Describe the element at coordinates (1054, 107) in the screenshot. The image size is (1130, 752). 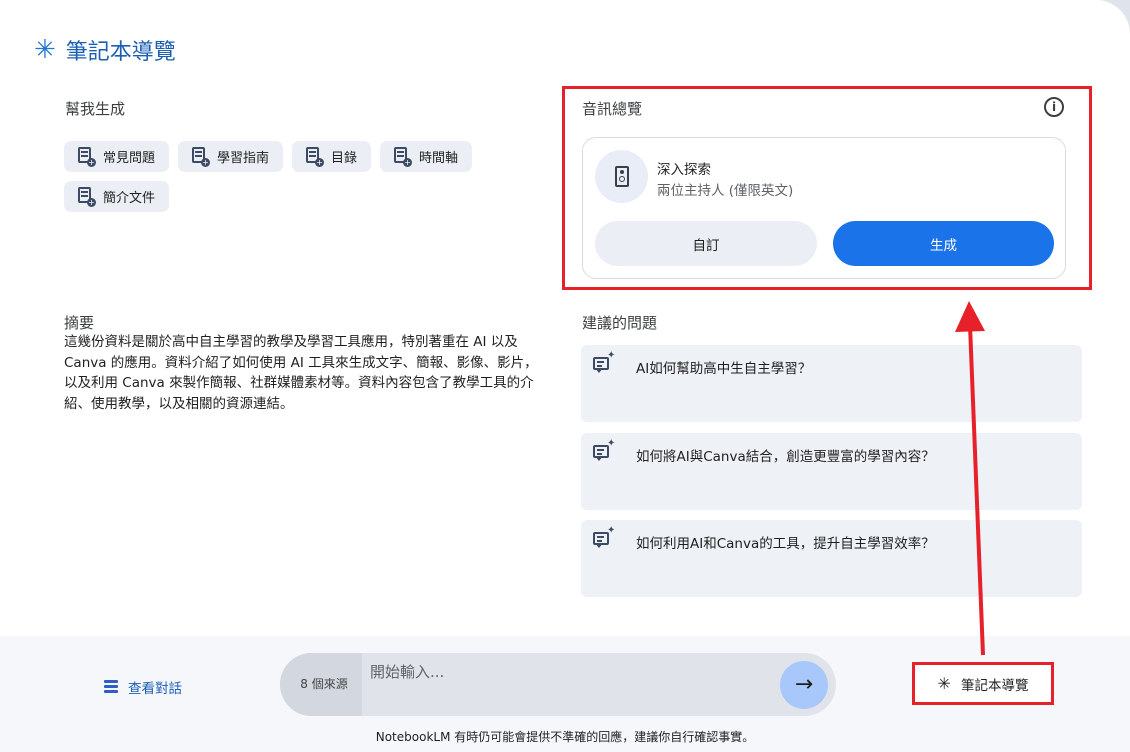
I see `info-icon: i` at that location.